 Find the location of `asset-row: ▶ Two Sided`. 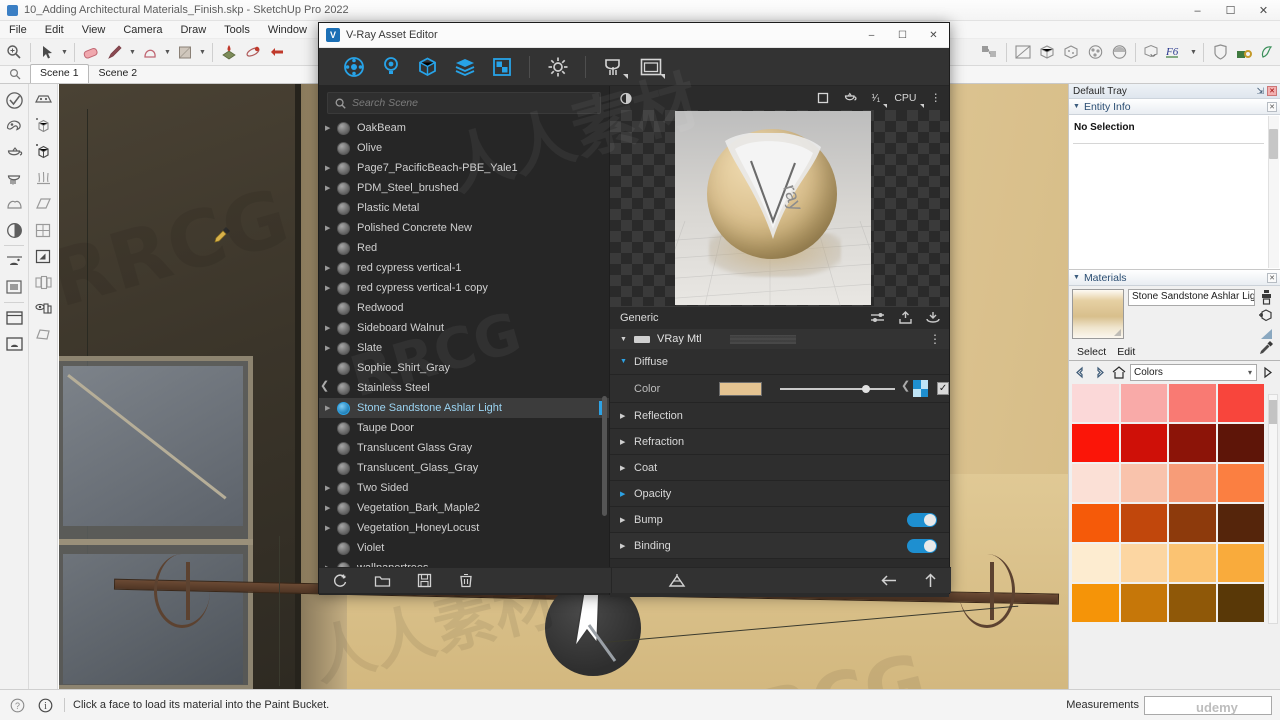

asset-row: ▶ Two Sided is located at coordinates (464, 488).